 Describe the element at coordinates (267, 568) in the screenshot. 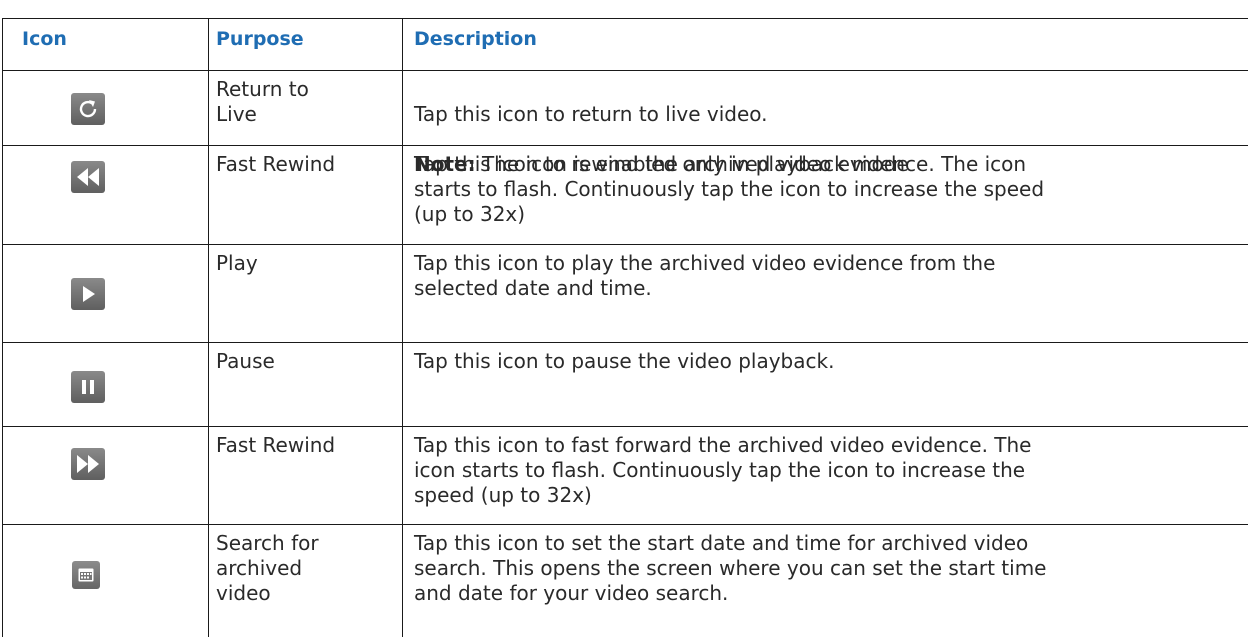

I see `purpose-cell: Search for archived video` at that location.